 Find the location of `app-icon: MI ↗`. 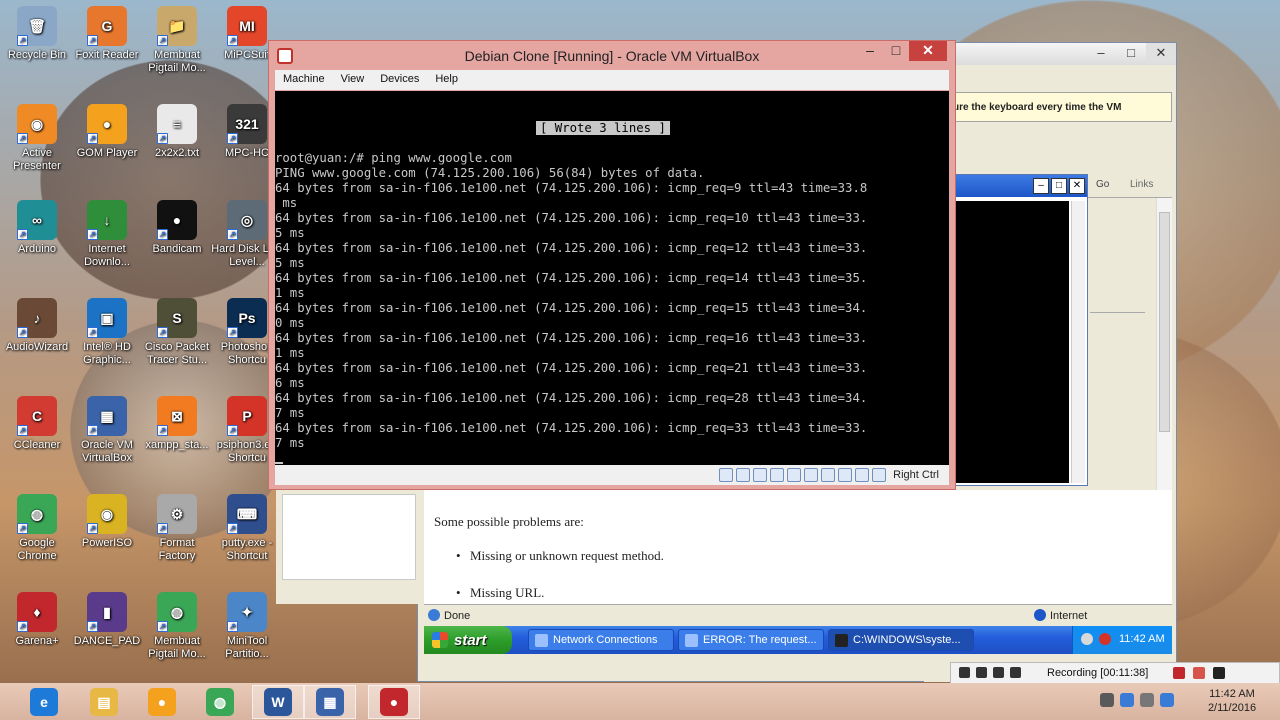

app-icon: MI ↗ is located at coordinates (247, 26).